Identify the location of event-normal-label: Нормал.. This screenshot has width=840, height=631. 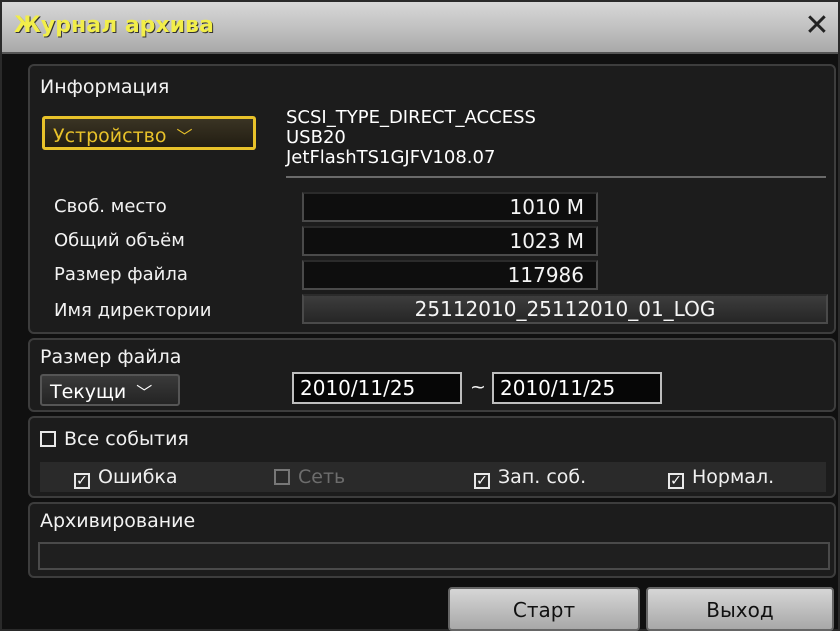
(733, 477).